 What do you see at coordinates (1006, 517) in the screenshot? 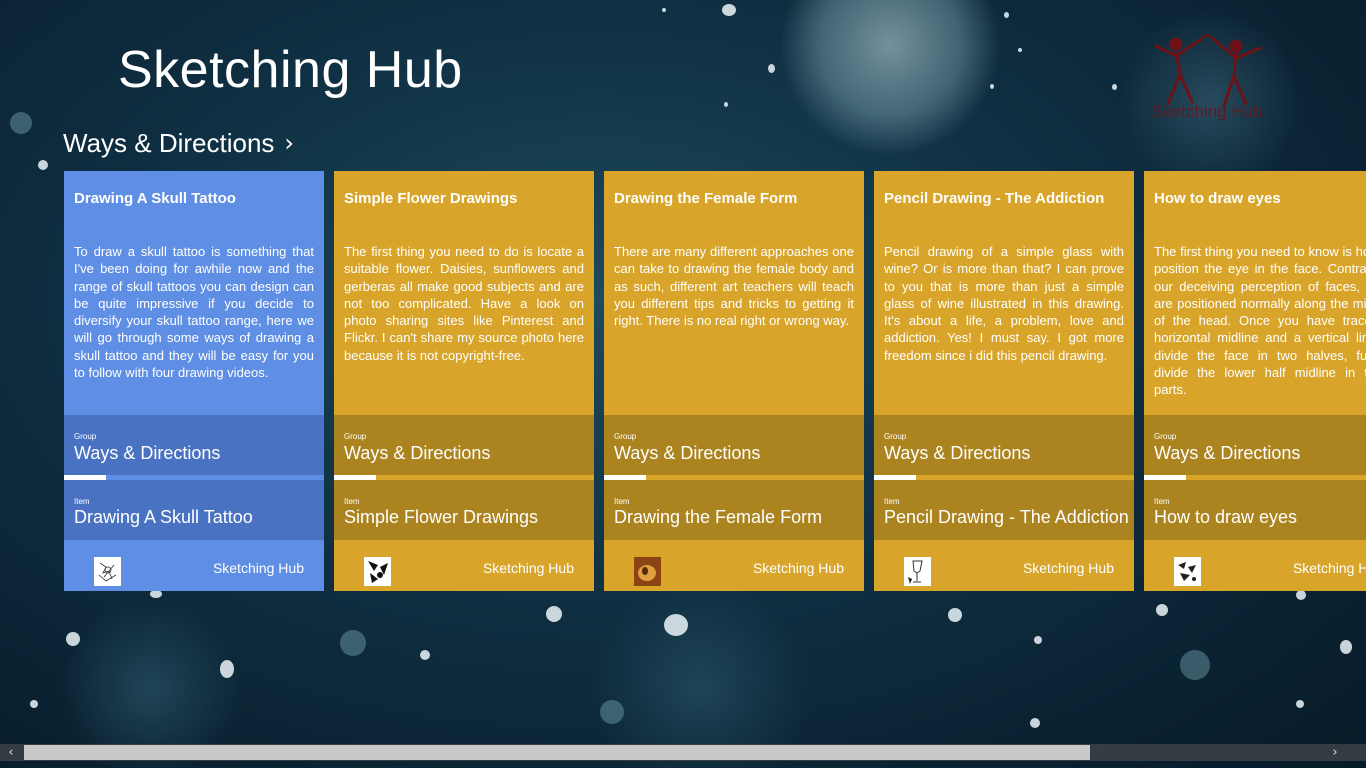
I see `item-value: Pencil Drawing - The Addiction` at bounding box center [1006, 517].